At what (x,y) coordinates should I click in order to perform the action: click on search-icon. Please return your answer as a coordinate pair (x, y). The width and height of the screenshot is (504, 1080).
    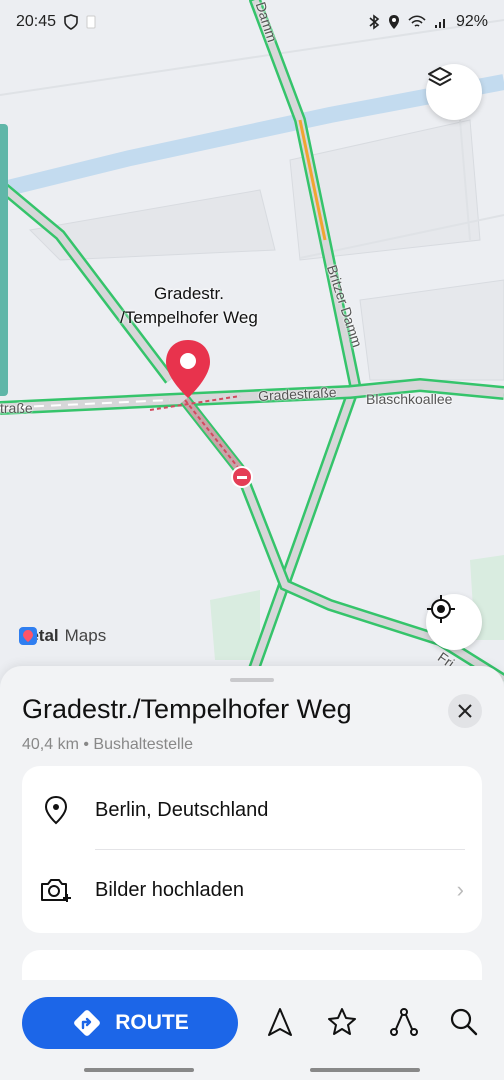
    Looking at the image, I should click on (464, 1022).